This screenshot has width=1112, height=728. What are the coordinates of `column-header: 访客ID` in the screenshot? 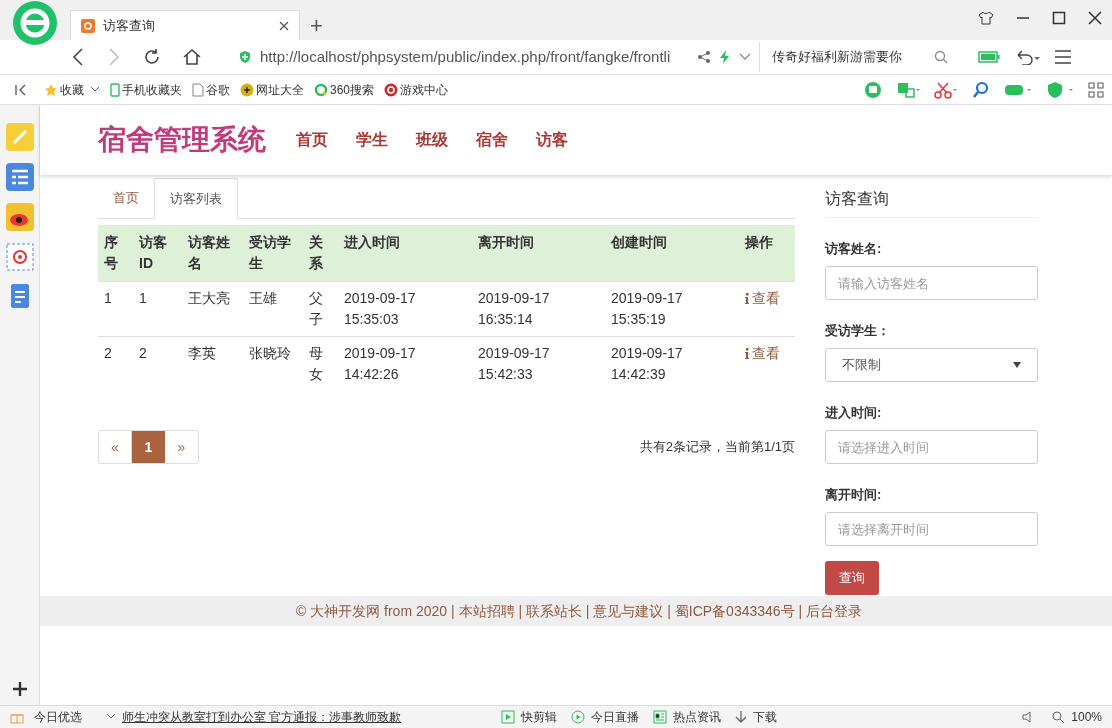 It's located at (157, 253).